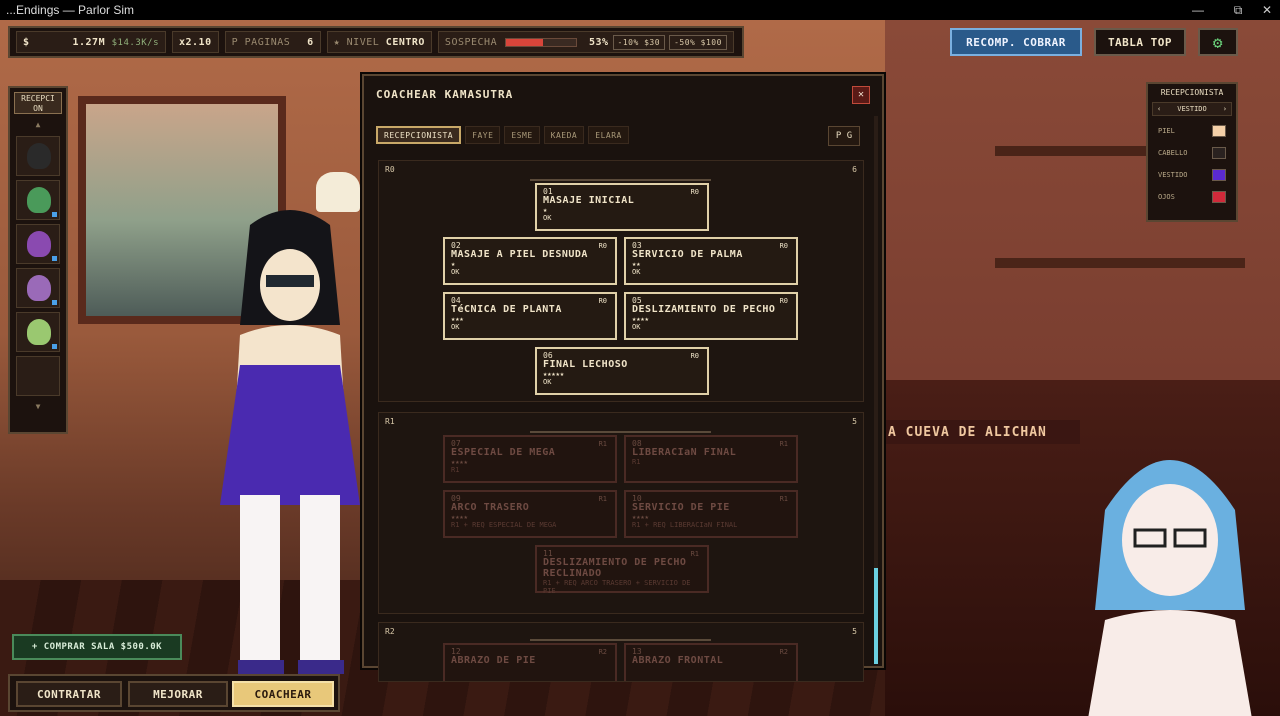 The height and width of the screenshot is (716, 1280). What do you see at coordinates (405, 42) in the screenshot?
I see `level-value: CENTRO` at bounding box center [405, 42].